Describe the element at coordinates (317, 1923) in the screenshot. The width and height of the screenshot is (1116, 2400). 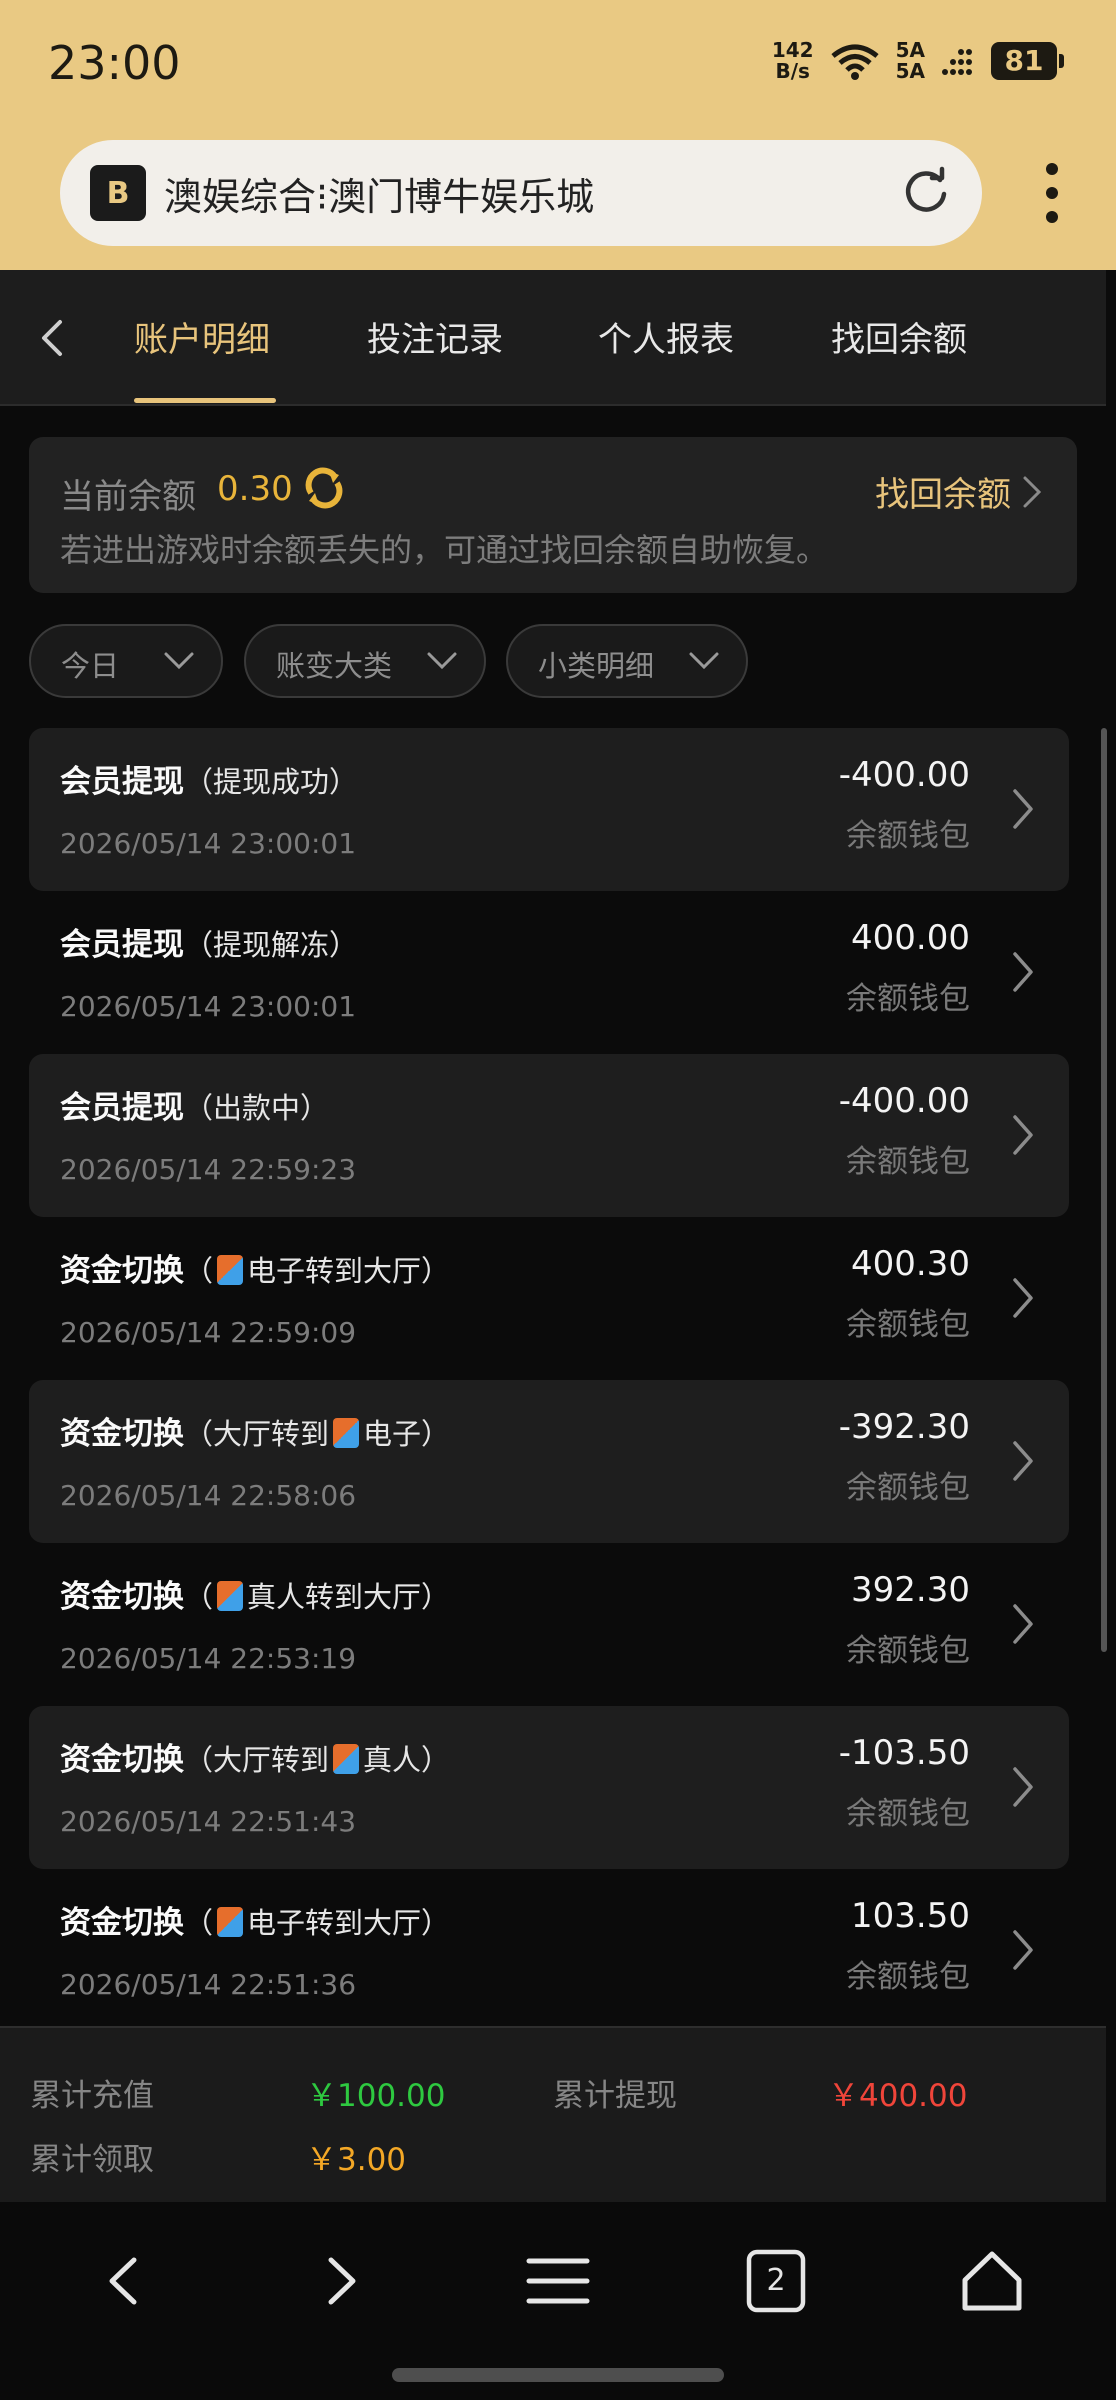
I see `transaction-subtype: （电子转到大厅）` at that location.